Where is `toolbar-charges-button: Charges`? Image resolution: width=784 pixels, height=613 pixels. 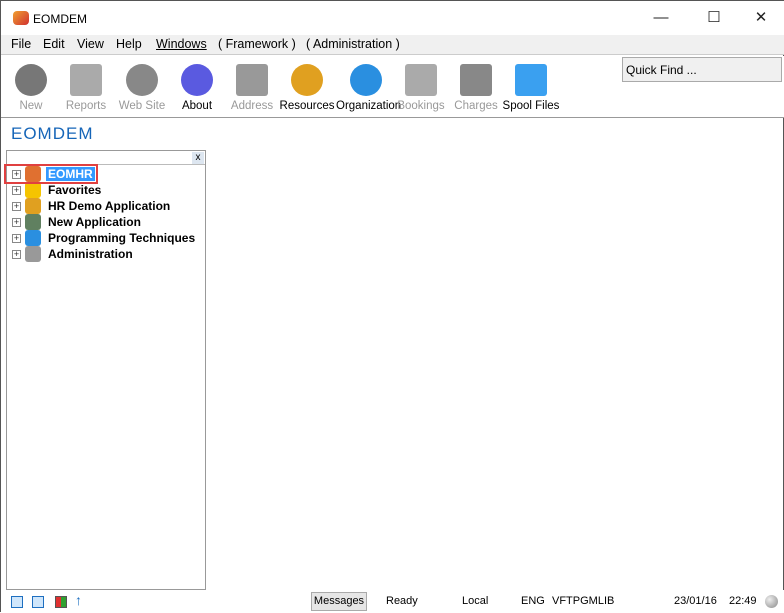 toolbar-charges-button: Charges is located at coordinates (476, 88).